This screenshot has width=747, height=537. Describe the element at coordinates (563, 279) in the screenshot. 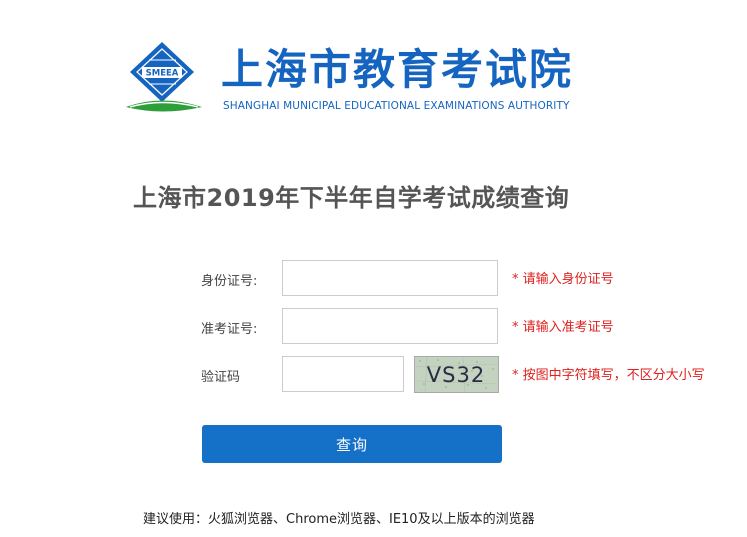

I see `id-number-hint: * 请输入身份证号` at that location.